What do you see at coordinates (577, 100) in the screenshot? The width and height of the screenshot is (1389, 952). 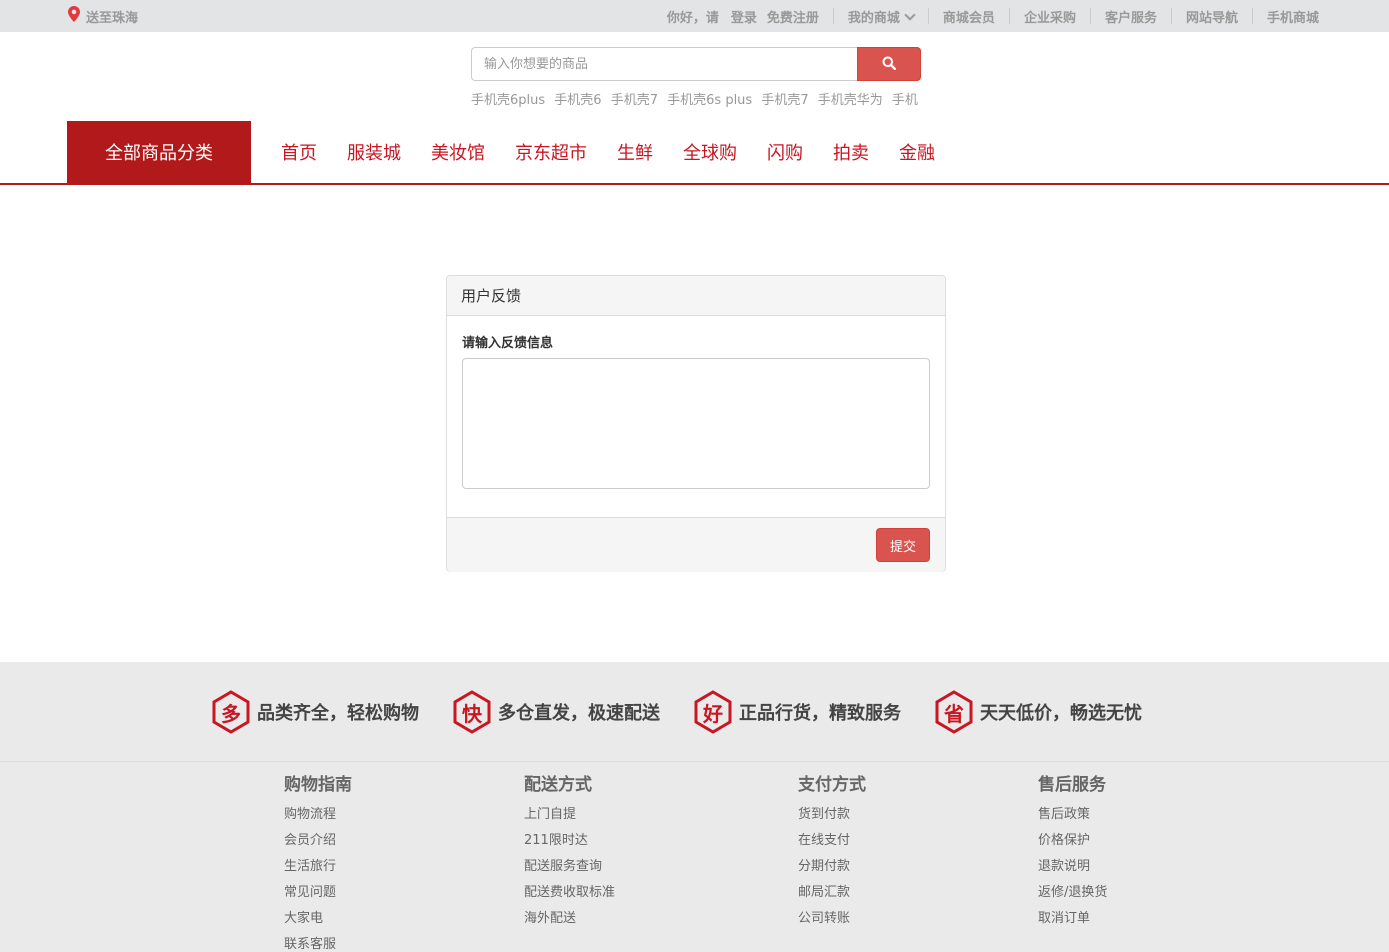 I see `hotword-link: 手机壳6` at bounding box center [577, 100].